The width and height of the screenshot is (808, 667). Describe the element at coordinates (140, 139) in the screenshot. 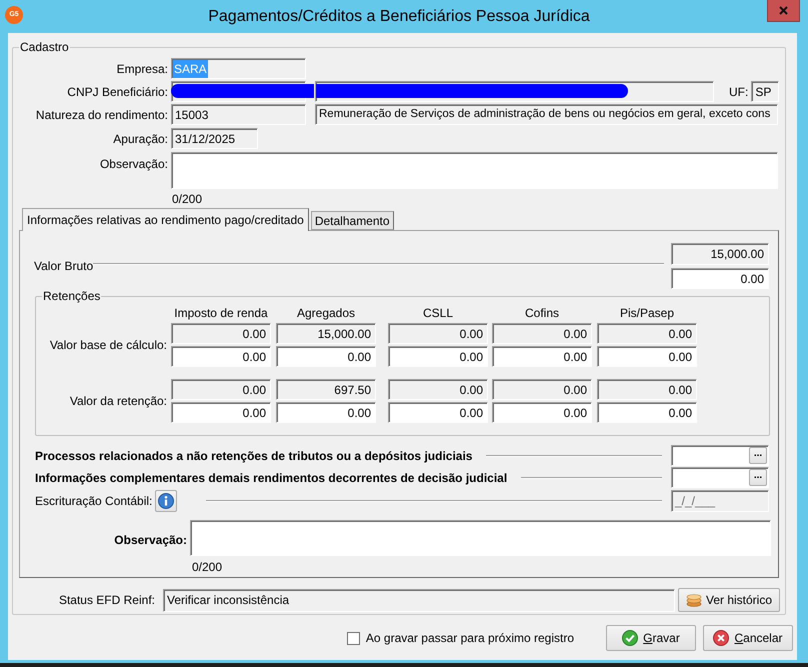

I see `field-label: Apuração:` at that location.